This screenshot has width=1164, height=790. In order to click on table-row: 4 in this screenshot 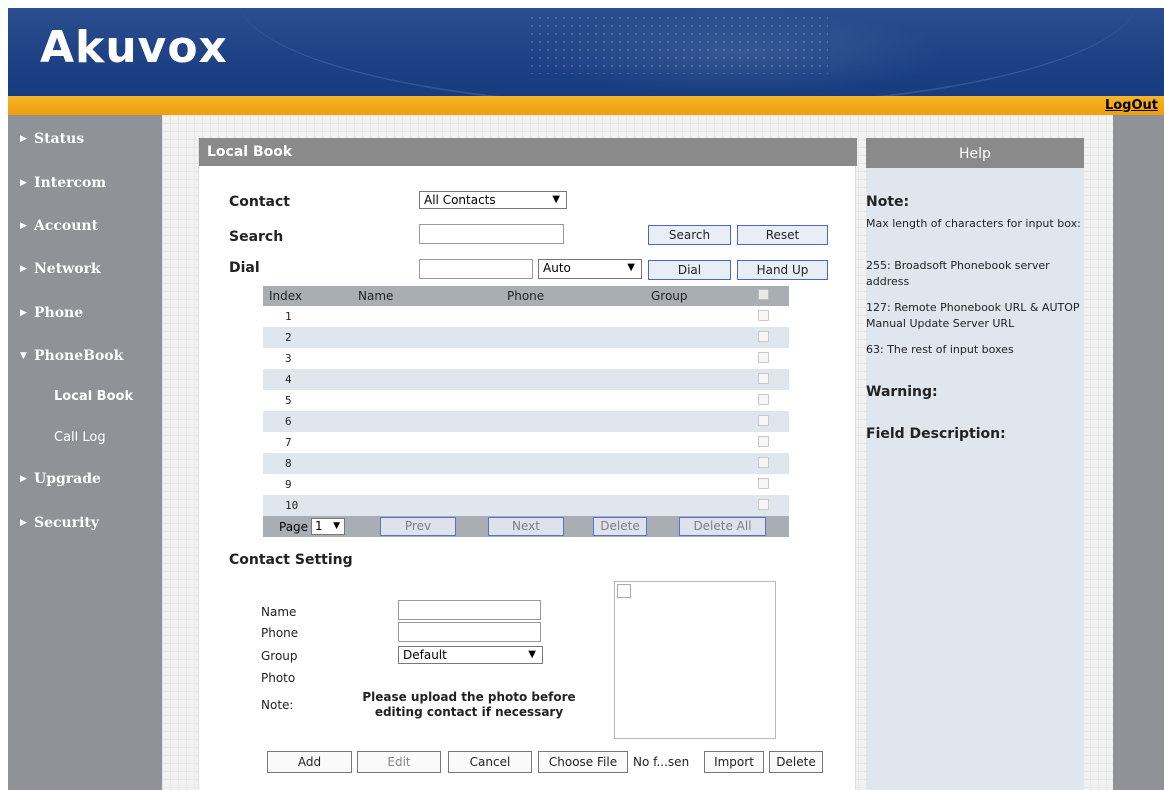, I will do `click(526, 379)`.